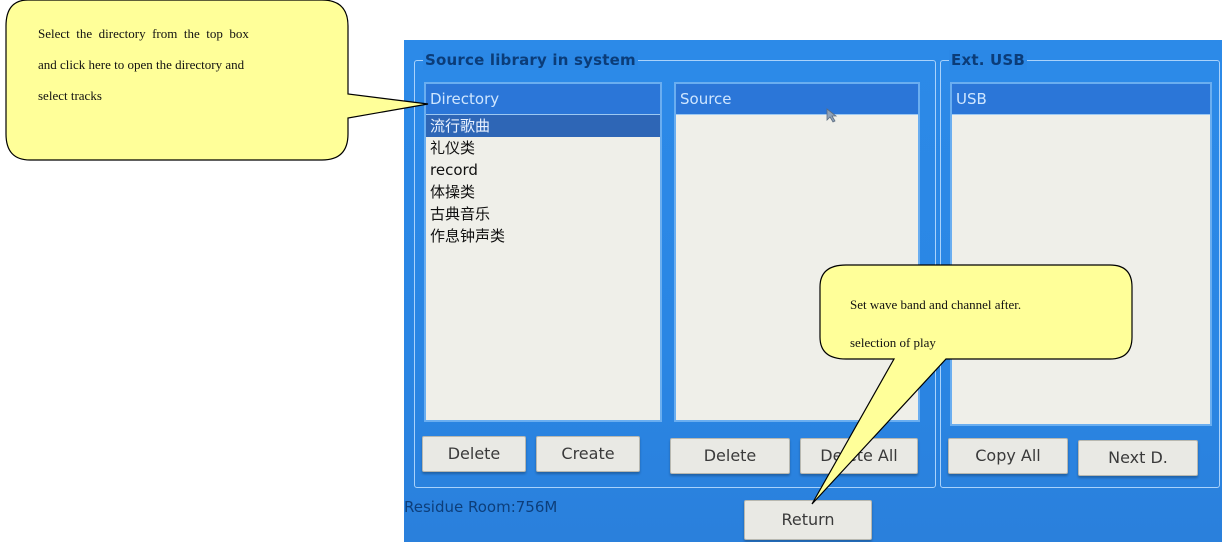  I want to click on source-delete-button: Delete, so click(730, 456).